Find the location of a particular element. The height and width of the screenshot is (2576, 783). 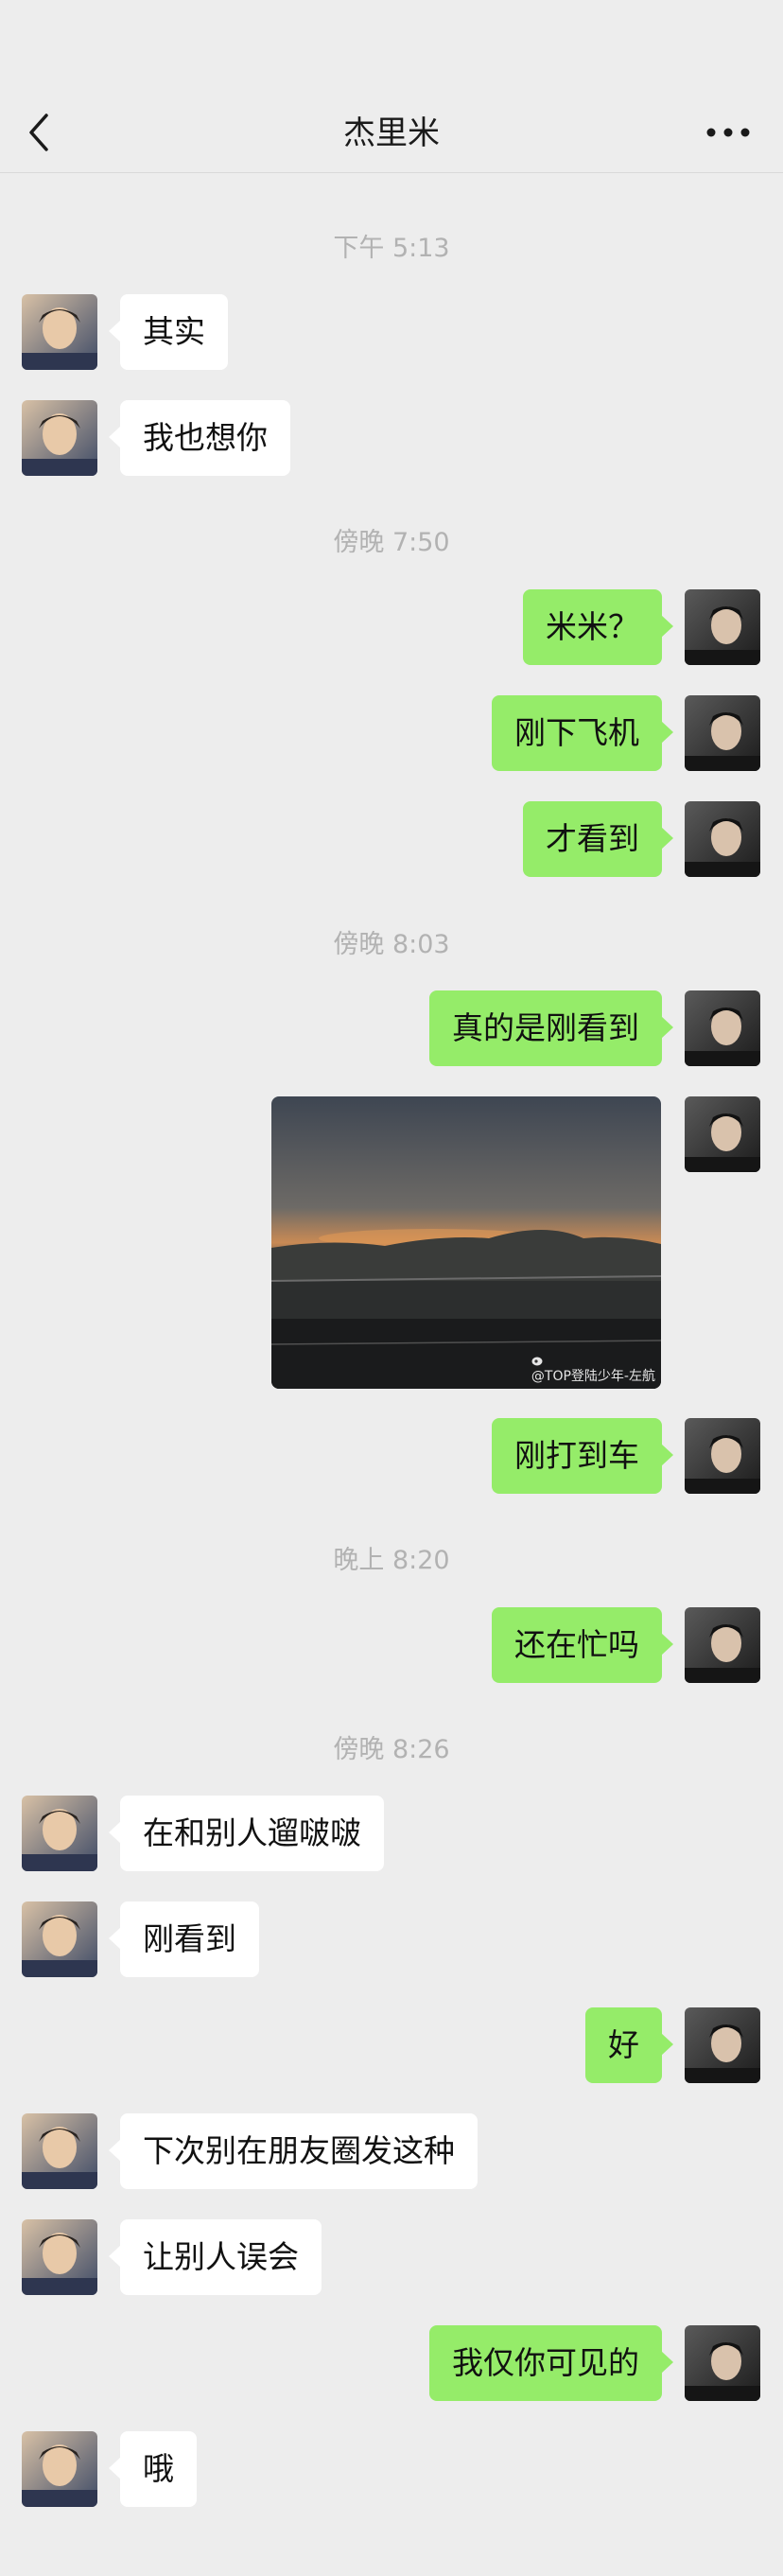

message-bubble: 哦 is located at coordinates (153, 2469).